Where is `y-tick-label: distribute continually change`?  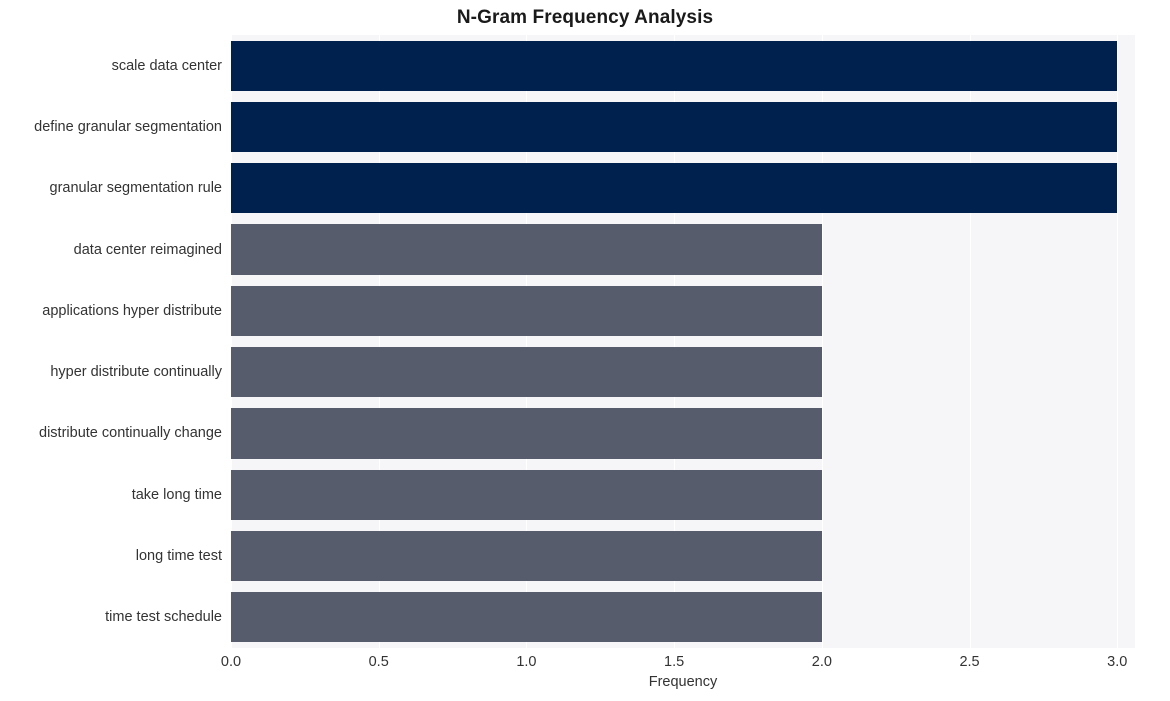
y-tick-label: distribute continually change is located at coordinates (130, 433).